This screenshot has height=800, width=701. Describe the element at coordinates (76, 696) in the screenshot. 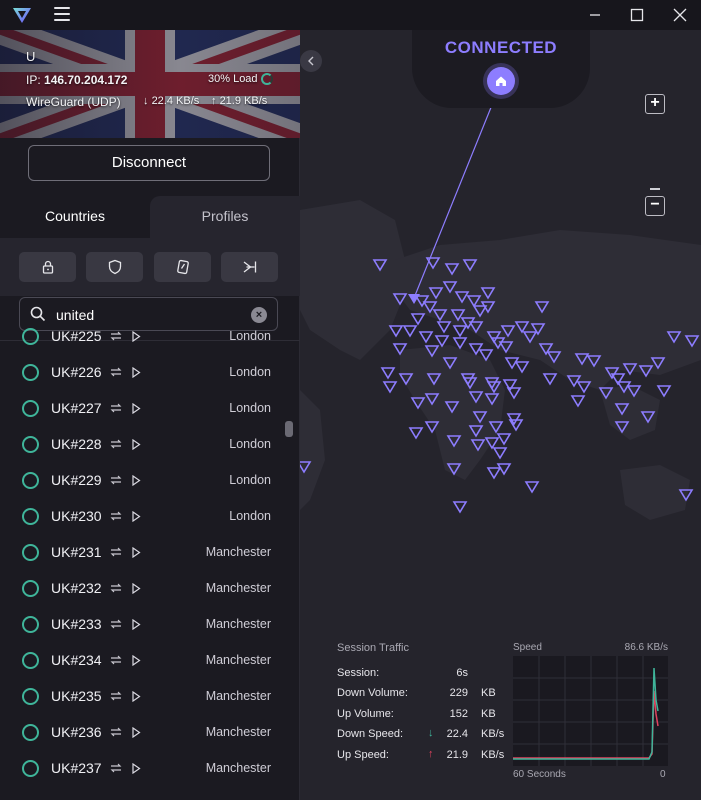

I see `server-name: UK#235` at that location.